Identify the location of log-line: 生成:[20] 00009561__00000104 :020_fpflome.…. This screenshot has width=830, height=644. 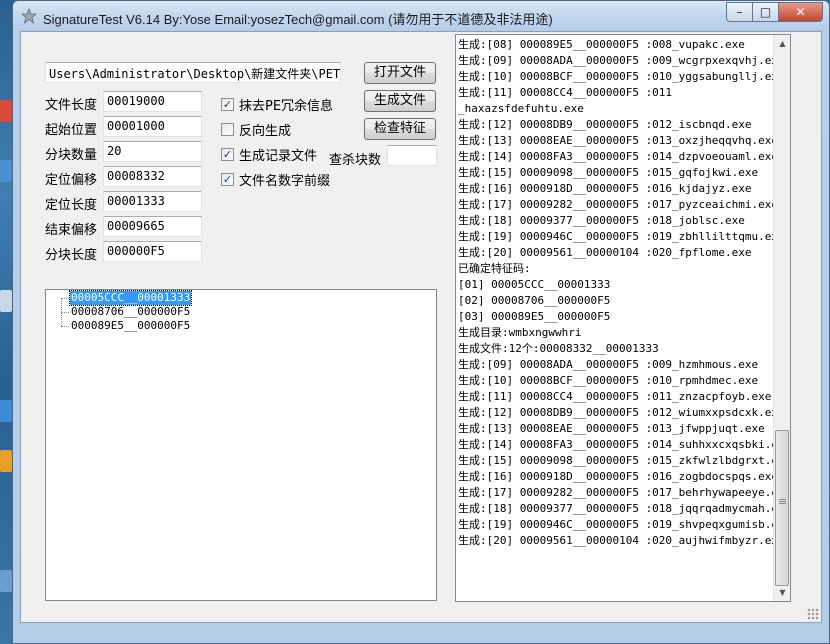
(605, 252).